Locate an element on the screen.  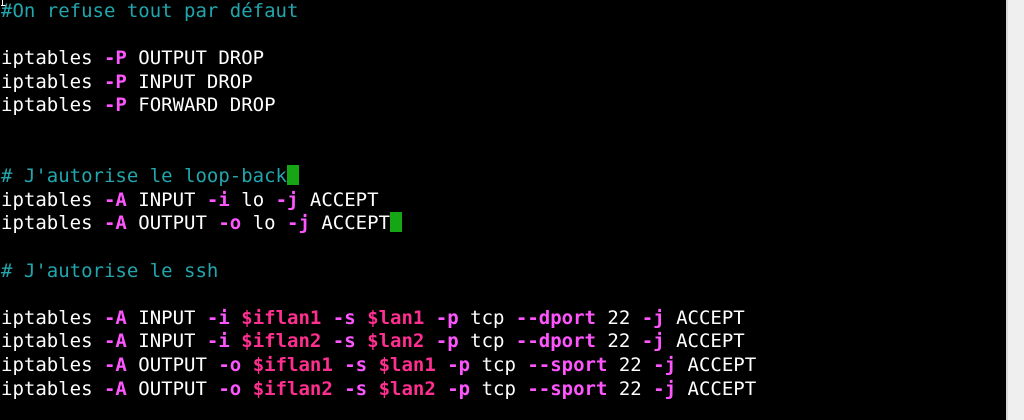
plain-token: OUTPUT DROP is located at coordinates (195, 58).